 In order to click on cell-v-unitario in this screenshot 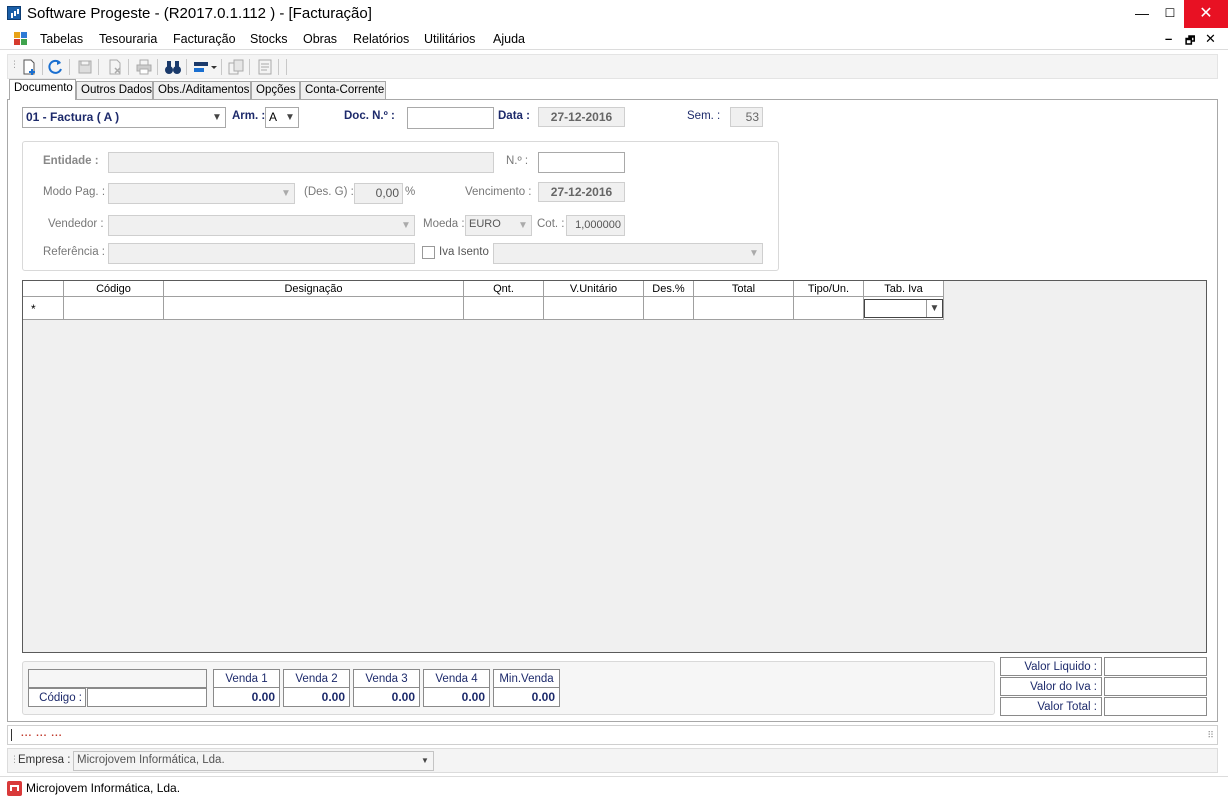, I will do `click(594, 308)`.